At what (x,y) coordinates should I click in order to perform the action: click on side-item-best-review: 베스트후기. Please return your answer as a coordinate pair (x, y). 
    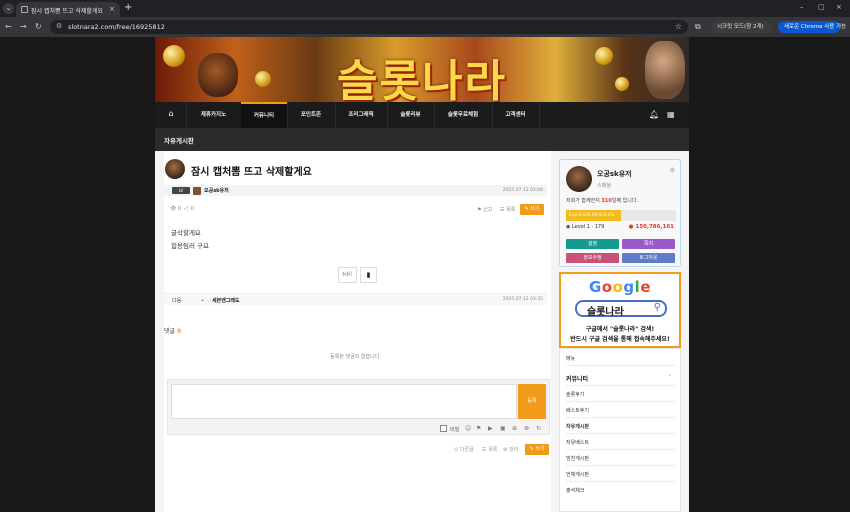
    Looking at the image, I should click on (577, 410).